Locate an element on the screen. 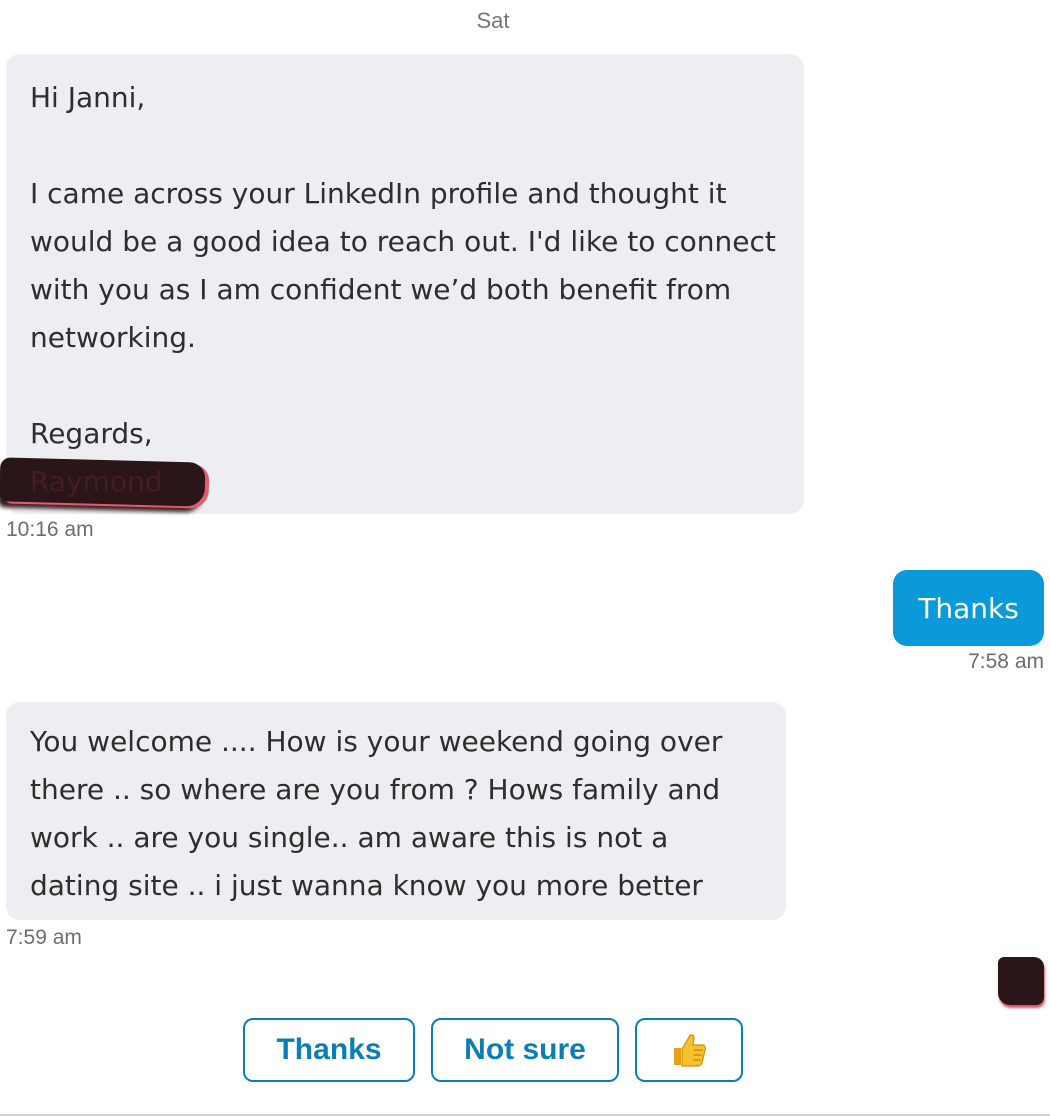 The width and height of the screenshot is (1050, 1116). quick-reply-not-sure-button: Not sure is located at coordinates (525, 1050).